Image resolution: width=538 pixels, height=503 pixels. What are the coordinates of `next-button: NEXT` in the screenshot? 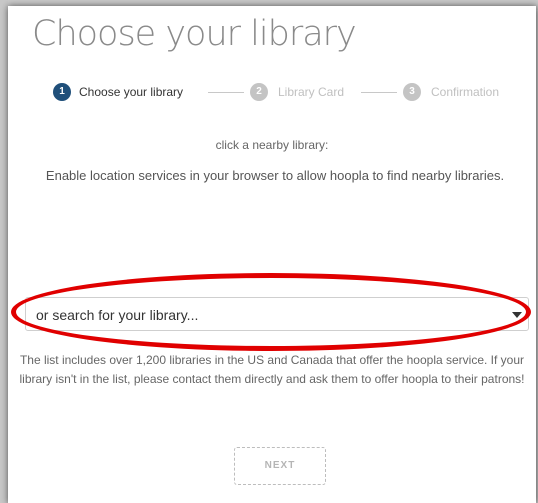 It's located at (280, 466).